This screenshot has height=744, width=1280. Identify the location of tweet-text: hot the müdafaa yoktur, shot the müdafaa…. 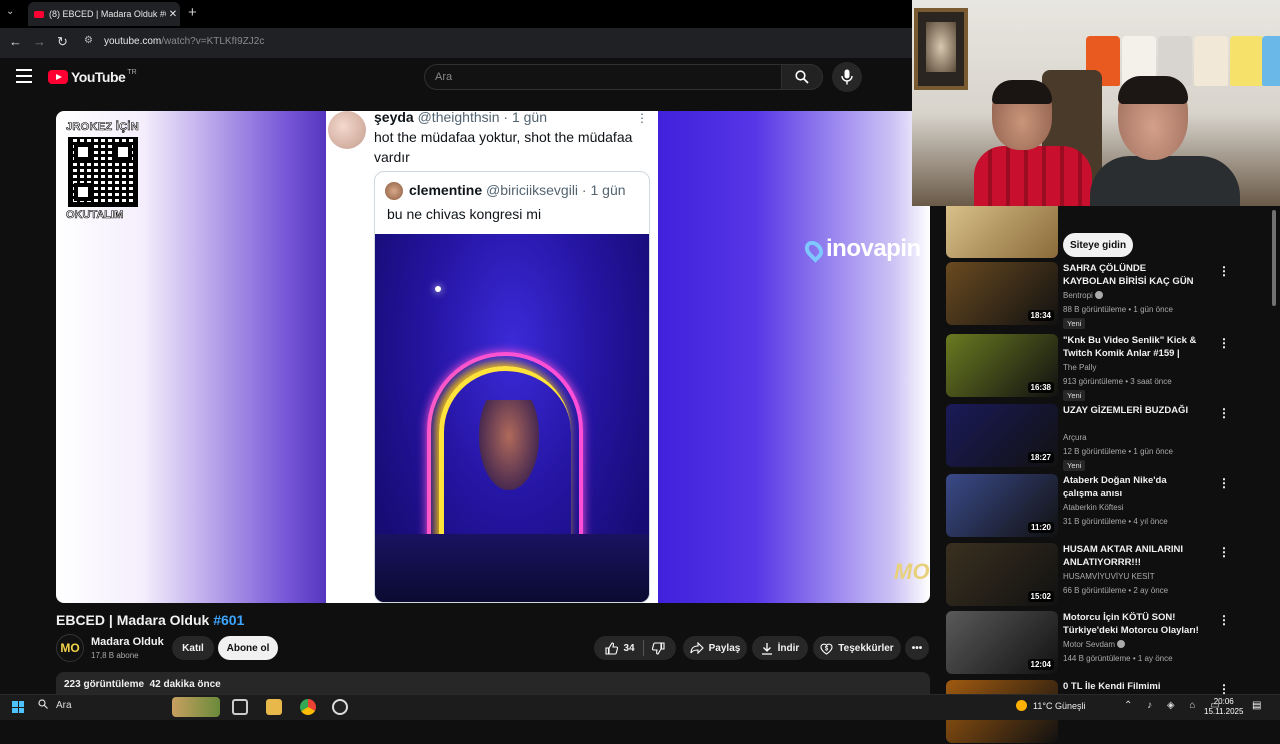
(503, 147).